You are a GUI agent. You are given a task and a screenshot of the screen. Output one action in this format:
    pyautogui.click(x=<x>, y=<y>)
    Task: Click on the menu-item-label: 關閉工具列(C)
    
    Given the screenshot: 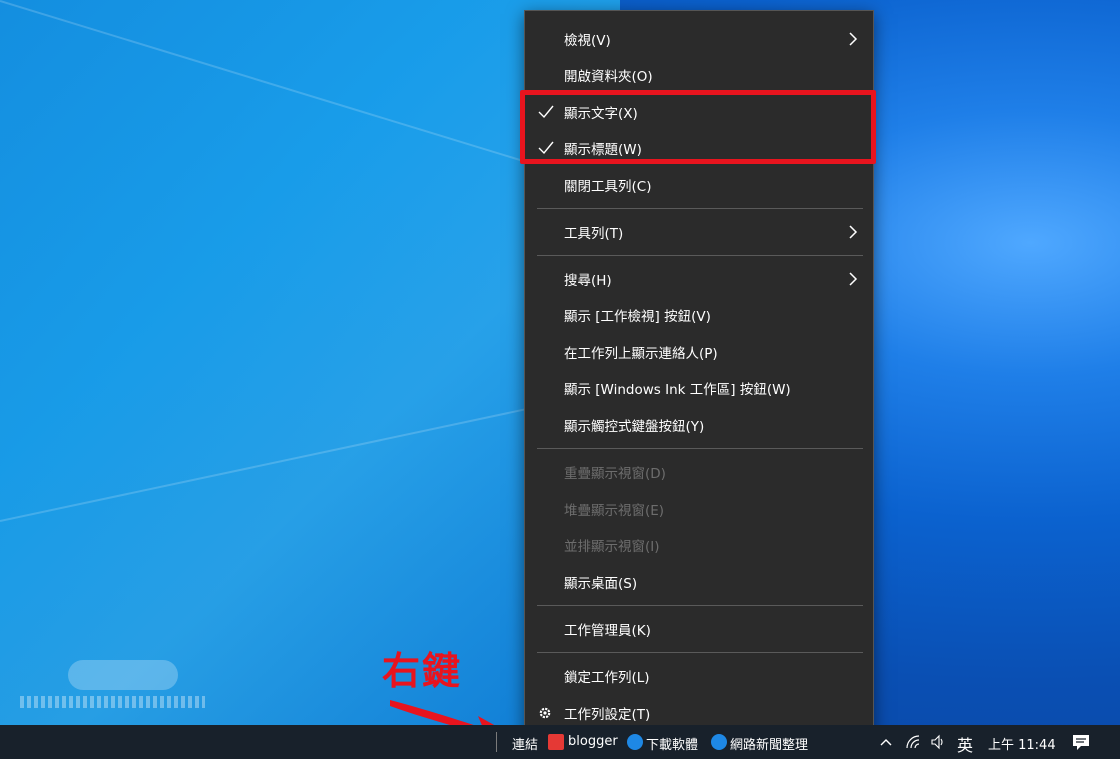 What is the action you would take?
    pyautogui.click(x=608, y=187)
    